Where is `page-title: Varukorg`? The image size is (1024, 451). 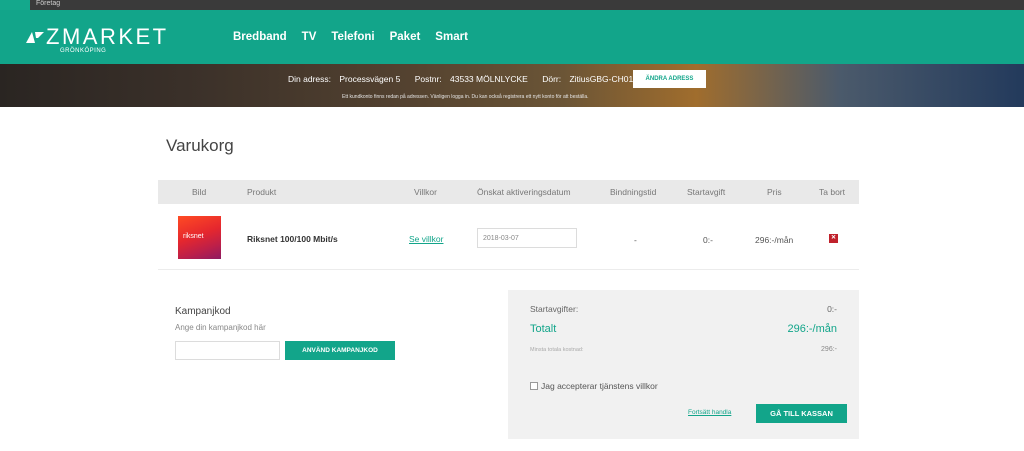 page-title: Varukorg is located at coordinates (200, 145).